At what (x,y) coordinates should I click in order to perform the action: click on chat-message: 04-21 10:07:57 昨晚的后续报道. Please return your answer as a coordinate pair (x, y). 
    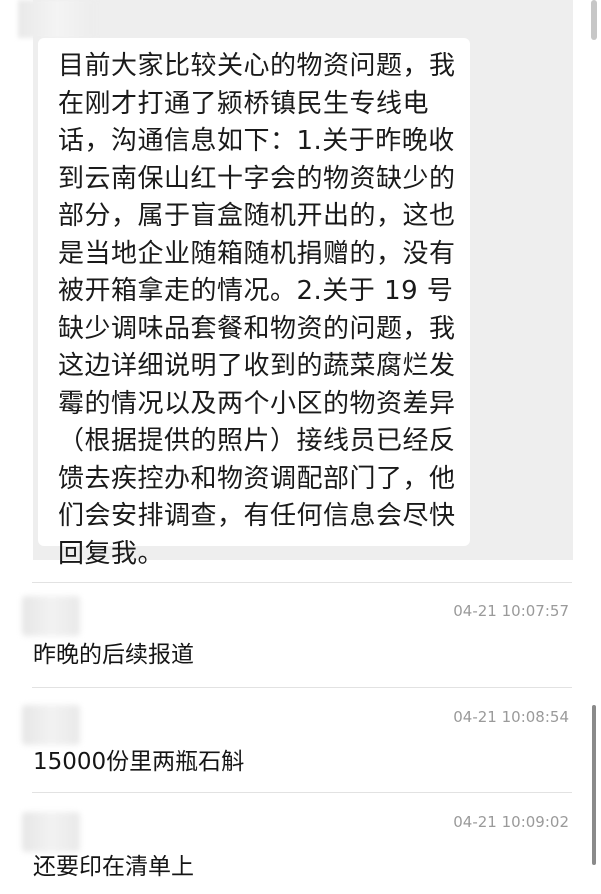
    Looking at the image, I should click on (300, 634).